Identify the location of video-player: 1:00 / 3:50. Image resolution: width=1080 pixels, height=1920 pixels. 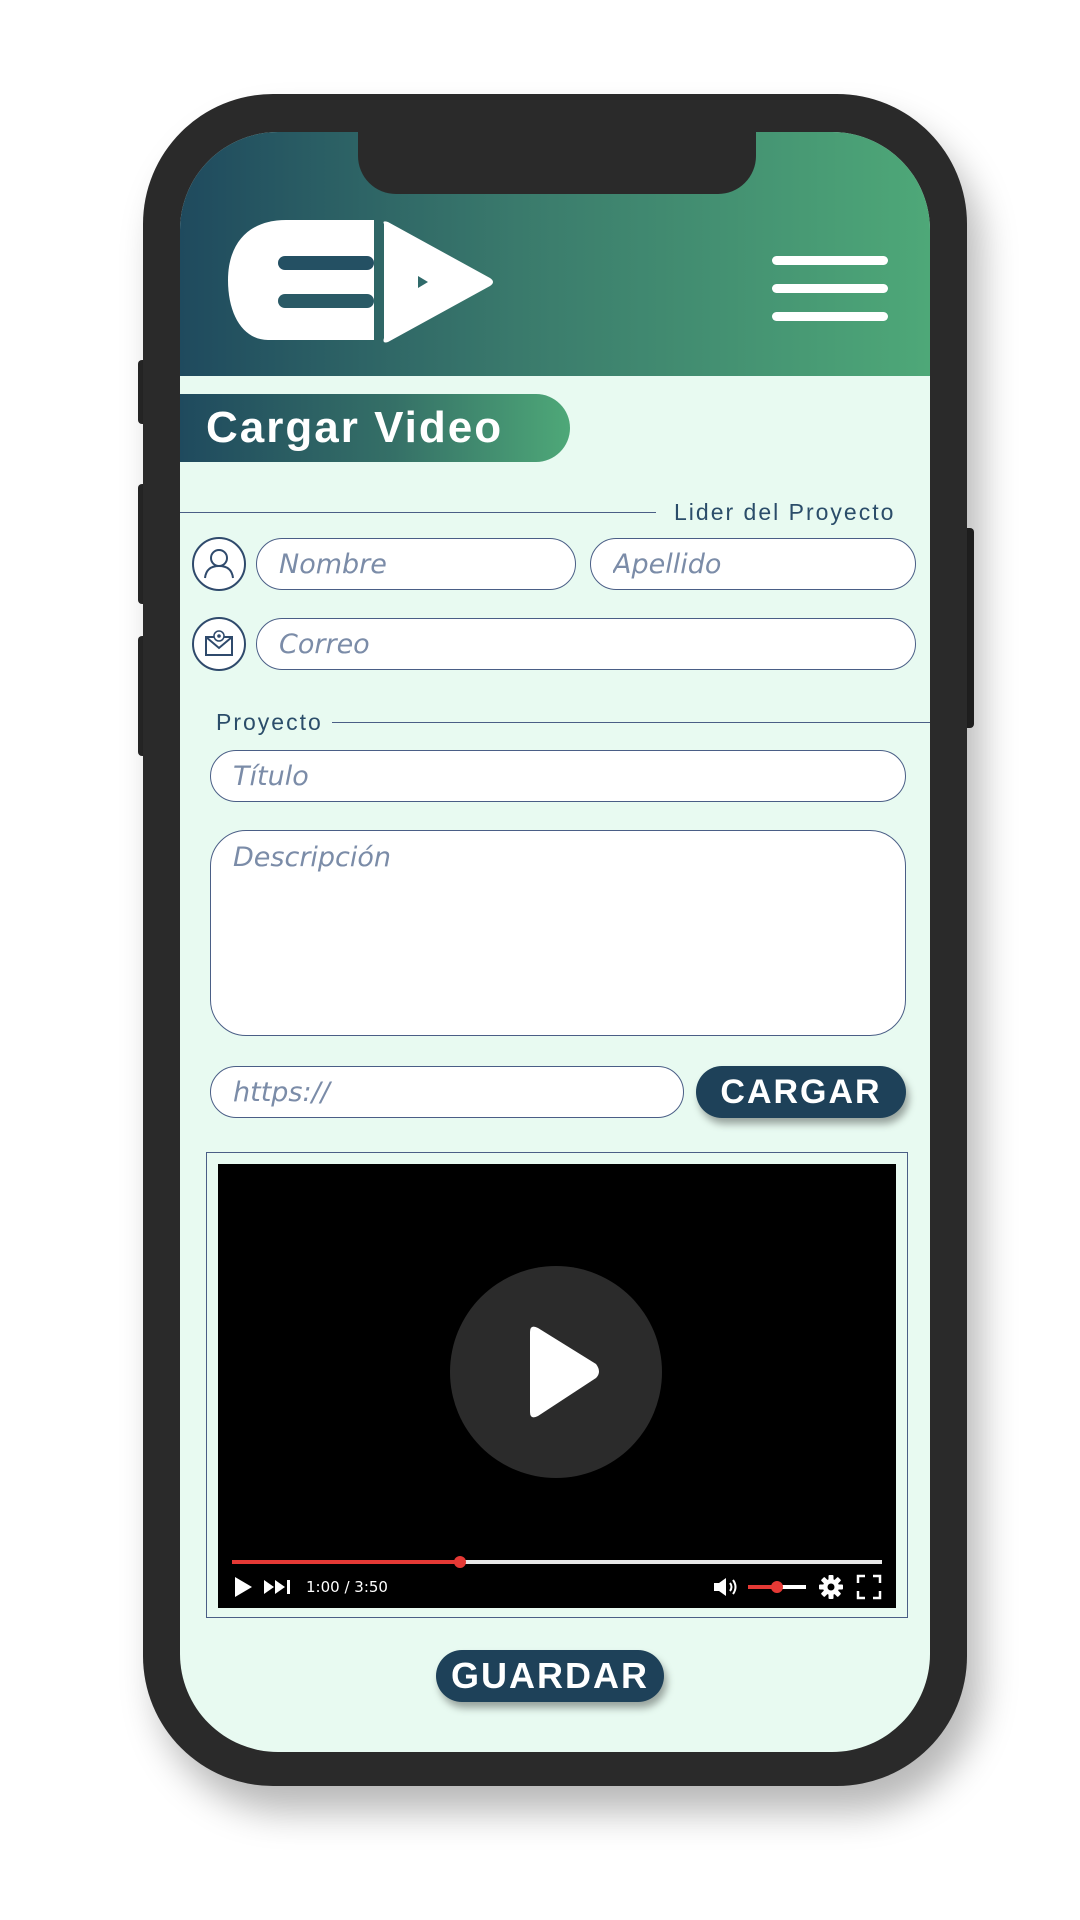
(557, 1386).